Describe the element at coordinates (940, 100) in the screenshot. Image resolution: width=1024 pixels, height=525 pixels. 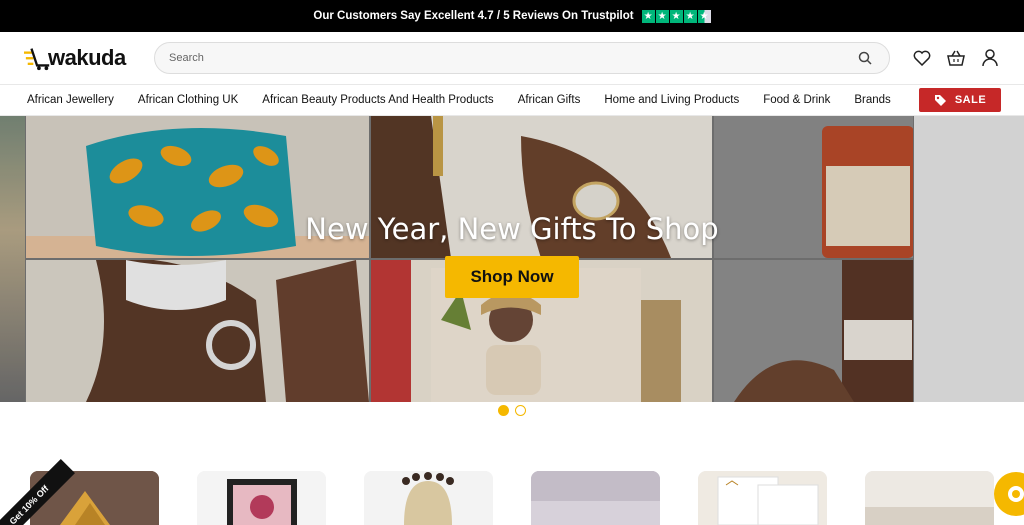
I see `tag-icon` at that location.